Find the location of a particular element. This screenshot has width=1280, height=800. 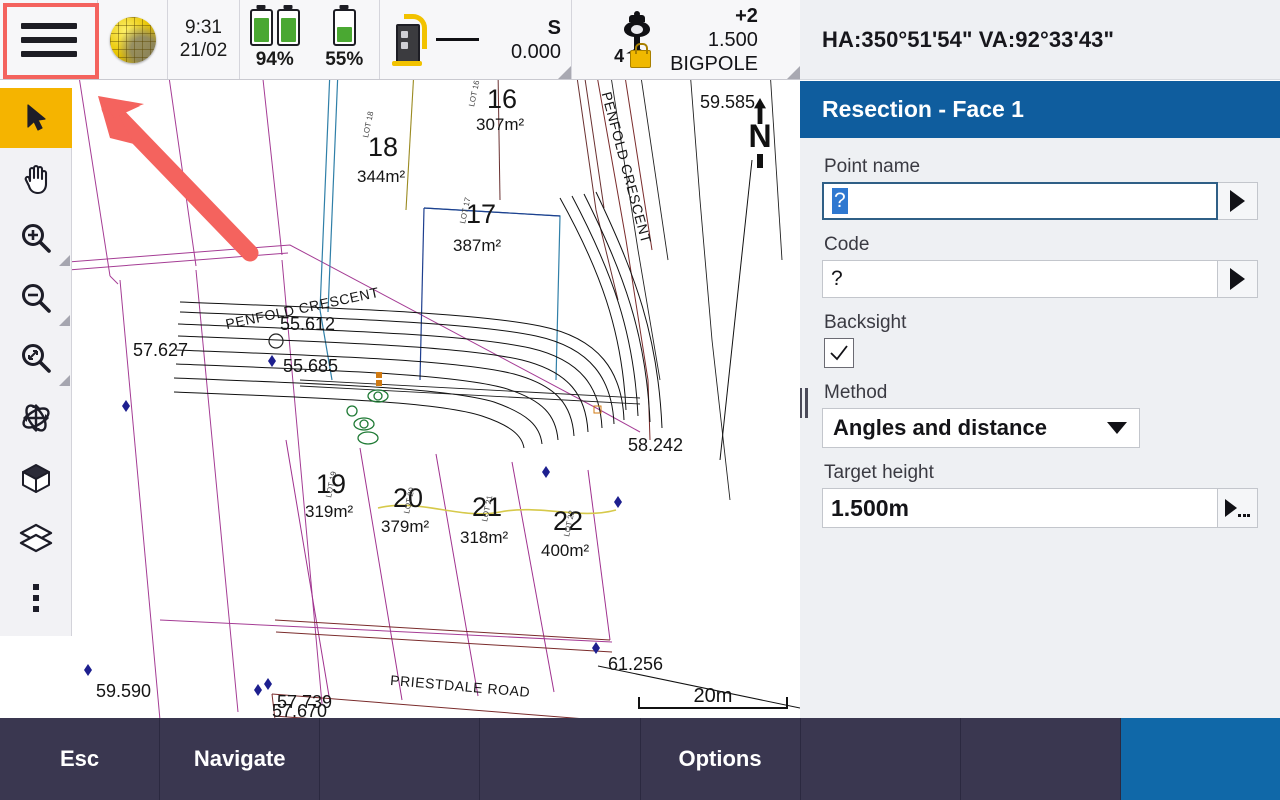

esc-button: Esc is located at coordinates (80, 759).